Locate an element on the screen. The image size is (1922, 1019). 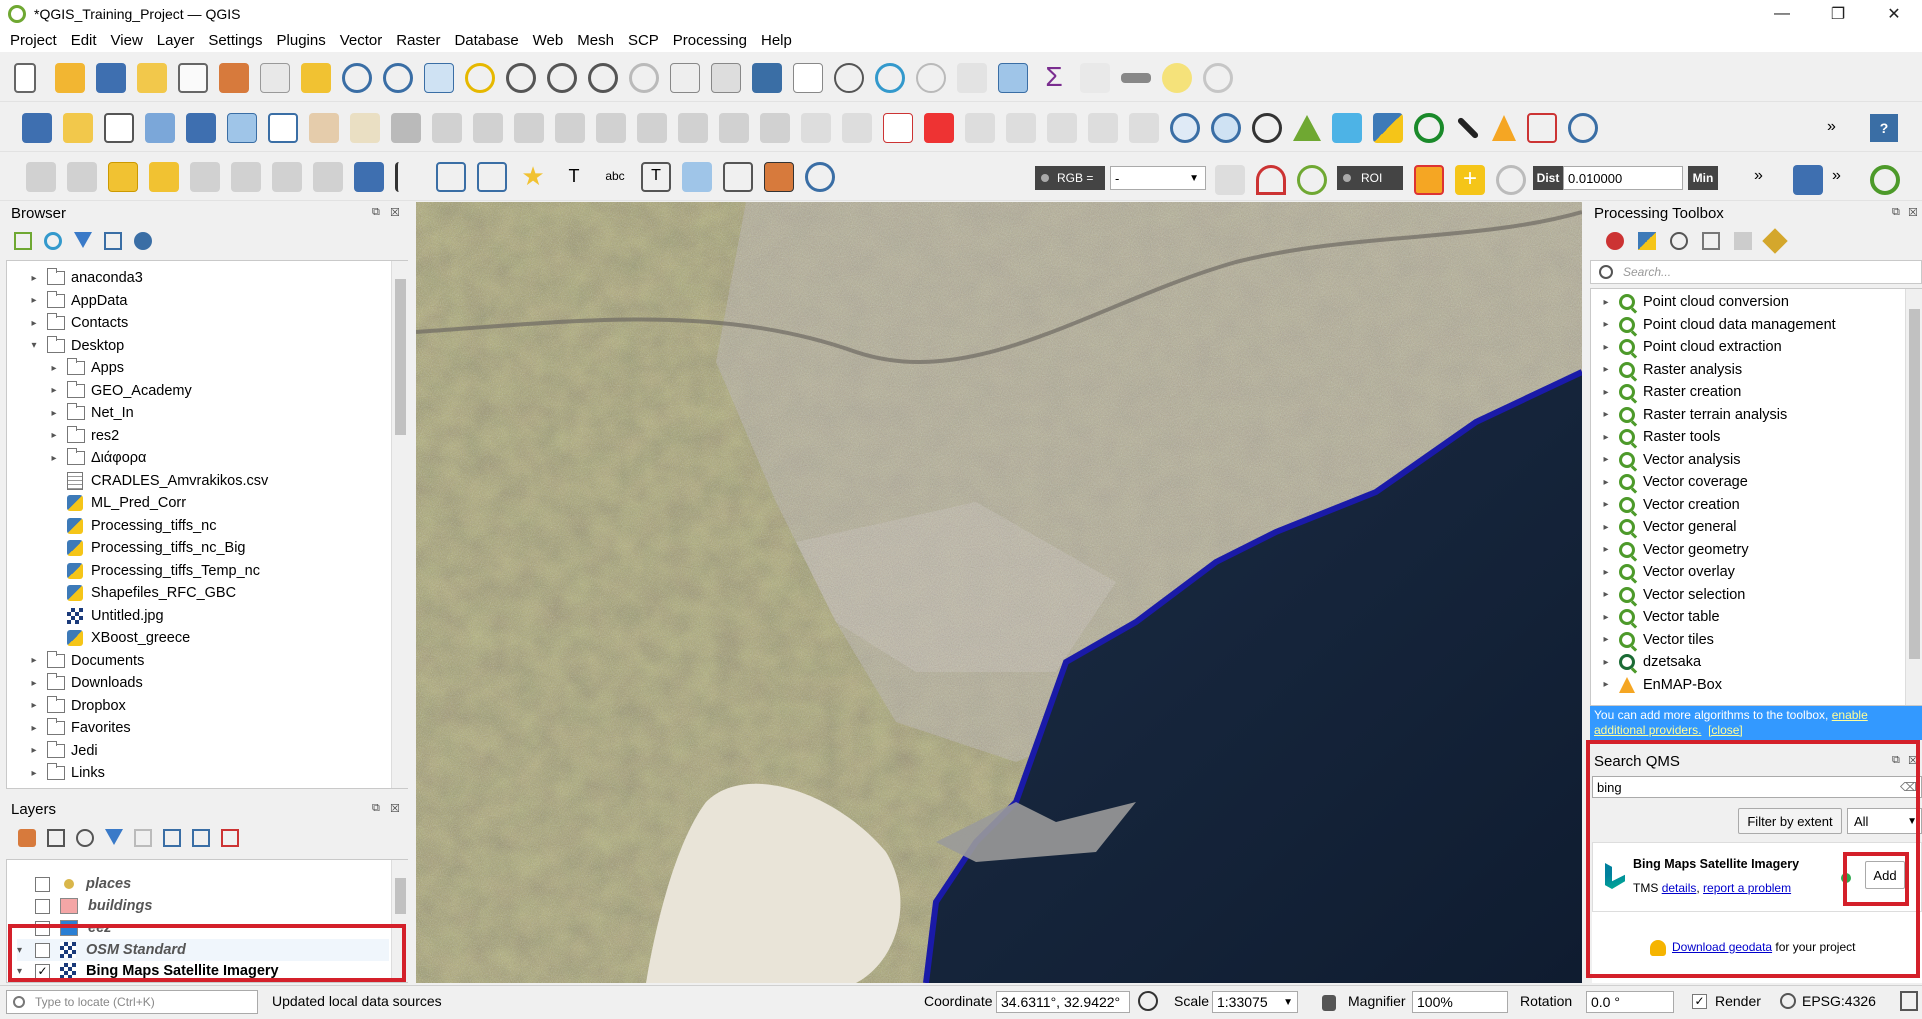
layer-item: eez is located at coordinates (64, 928).